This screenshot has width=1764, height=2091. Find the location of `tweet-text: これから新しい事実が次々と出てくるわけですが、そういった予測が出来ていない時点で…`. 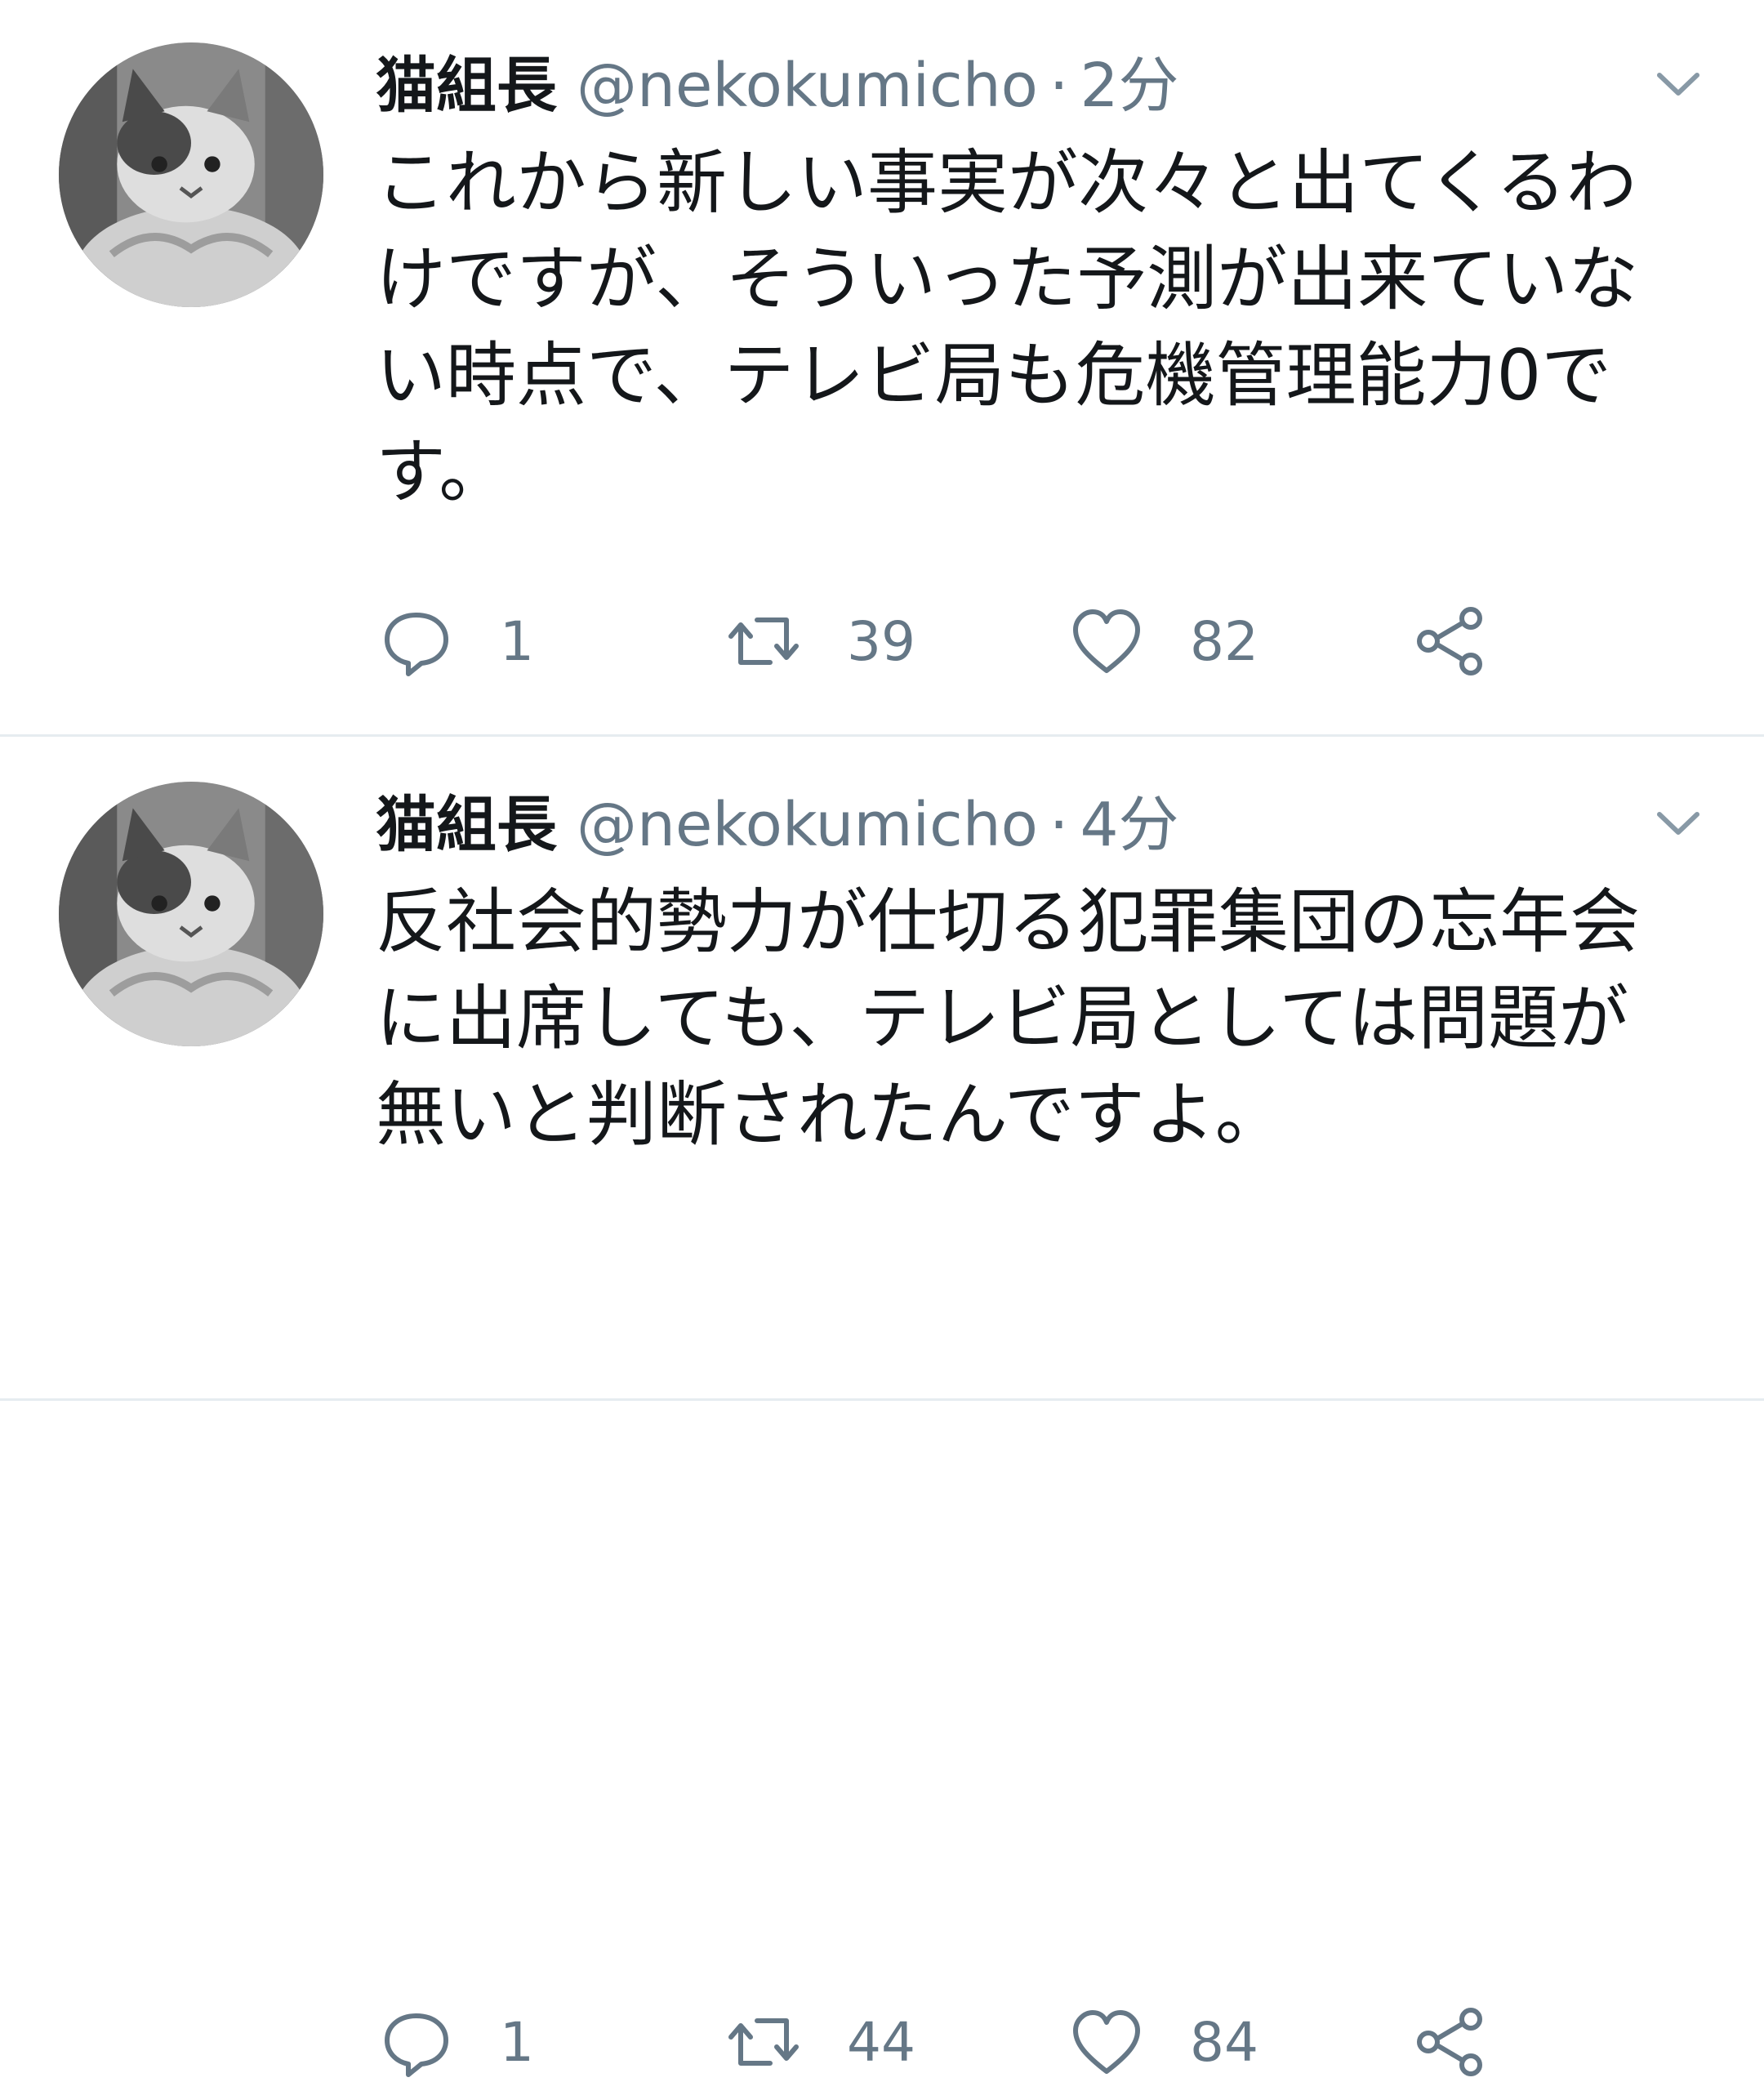

tweet-text: これから新しい事実が次々と出てくるわけですが、そういった予測が出来ていない時点で… is located at coordinates (1007, 327).